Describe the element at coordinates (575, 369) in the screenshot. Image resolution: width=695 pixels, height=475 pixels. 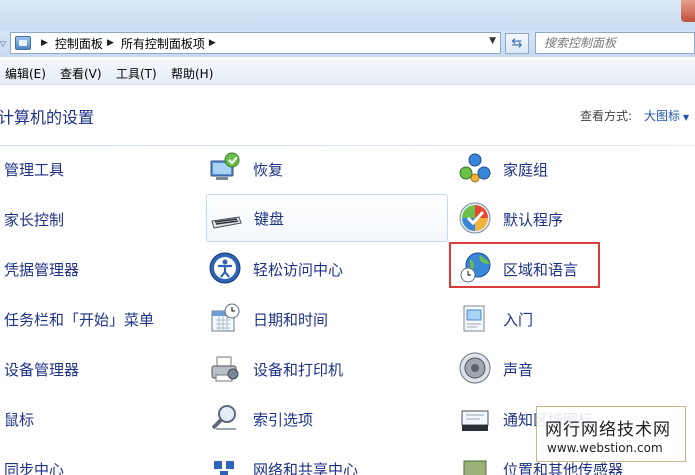
I see `item-sound: 声音` at that location.